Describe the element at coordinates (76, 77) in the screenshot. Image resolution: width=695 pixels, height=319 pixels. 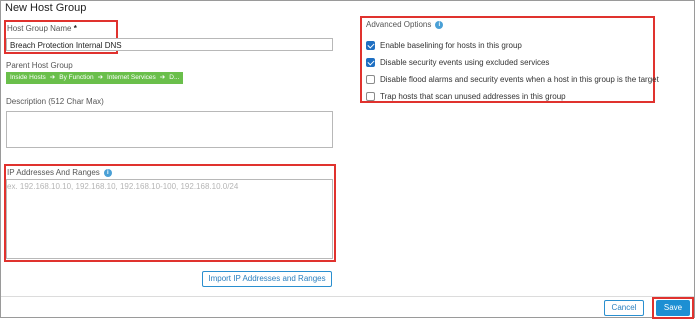
I see `crumb-item: By Function` at that location.